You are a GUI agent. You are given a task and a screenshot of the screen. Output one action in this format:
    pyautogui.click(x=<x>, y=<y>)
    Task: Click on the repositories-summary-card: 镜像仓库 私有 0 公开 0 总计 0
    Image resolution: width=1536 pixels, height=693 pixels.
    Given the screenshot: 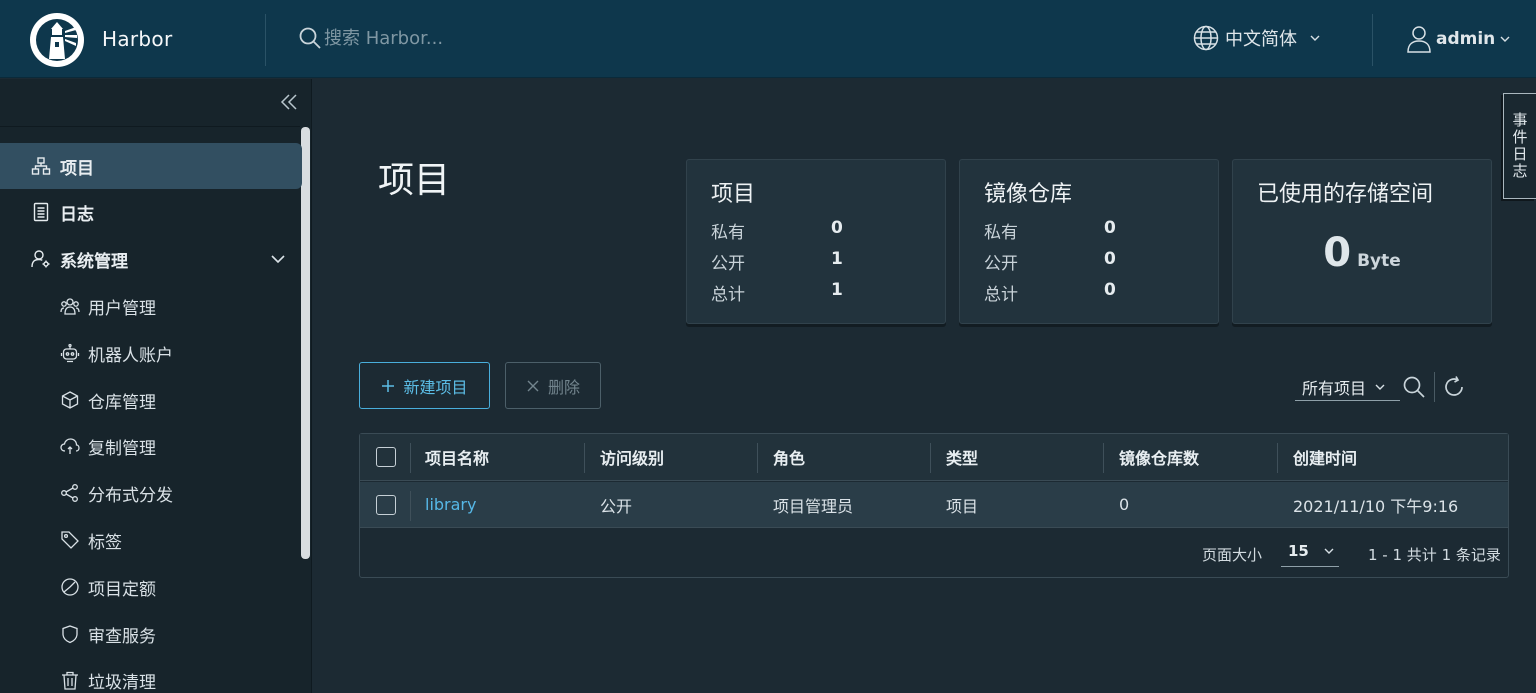 What is the action you would take?
    pyautogui.click(x=1089, y=241)
    